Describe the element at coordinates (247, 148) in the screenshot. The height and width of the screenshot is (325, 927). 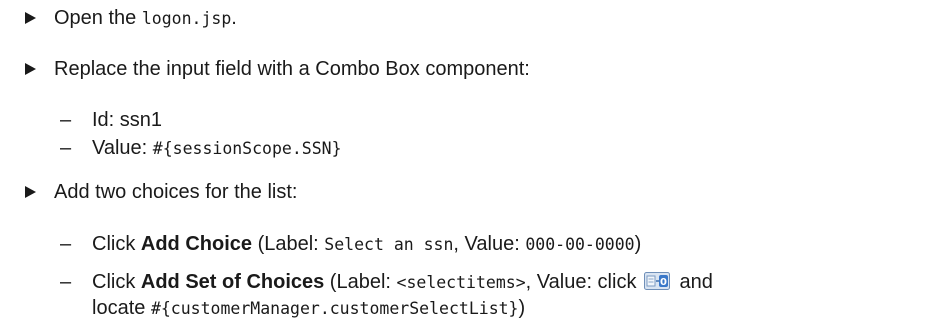
I see `code-session-ssn: #{sessionScope.SSN}` at that location.